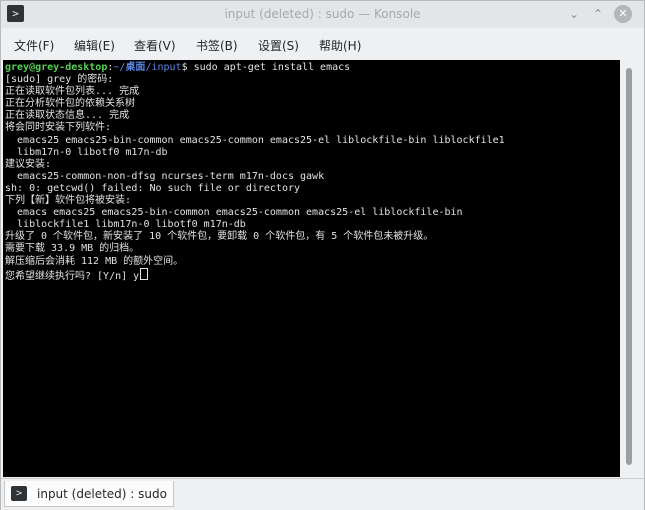  What do you see at coordinates (322, 494) in the screenshot?
I see `tab-bar: > input (deleted) : sudo` at bounding box center [322, 494].